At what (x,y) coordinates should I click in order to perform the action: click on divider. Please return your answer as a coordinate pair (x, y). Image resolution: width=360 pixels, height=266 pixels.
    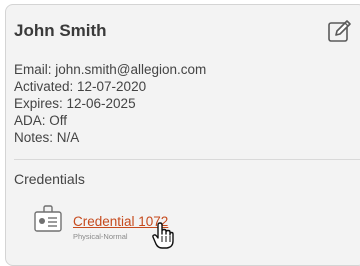
    Looking at the image, I should click on (187, 159).